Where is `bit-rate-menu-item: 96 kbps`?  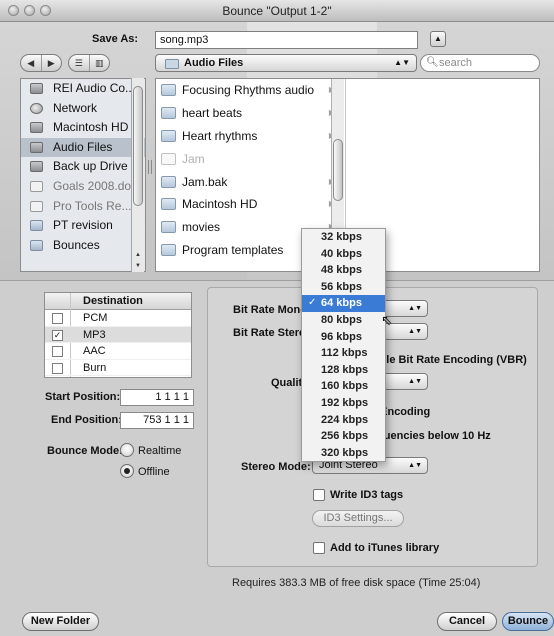 bit-rate-menu-item: 96 kbps is located at coordinates (343, 337).